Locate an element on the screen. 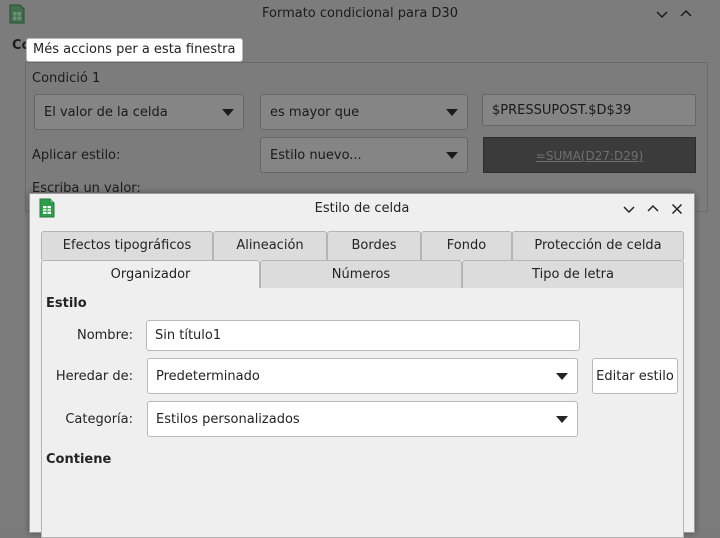 This screenshot has width=720, height=538. inherit-from-dropdown: Predeterminado is located at coordinates (362, 376).